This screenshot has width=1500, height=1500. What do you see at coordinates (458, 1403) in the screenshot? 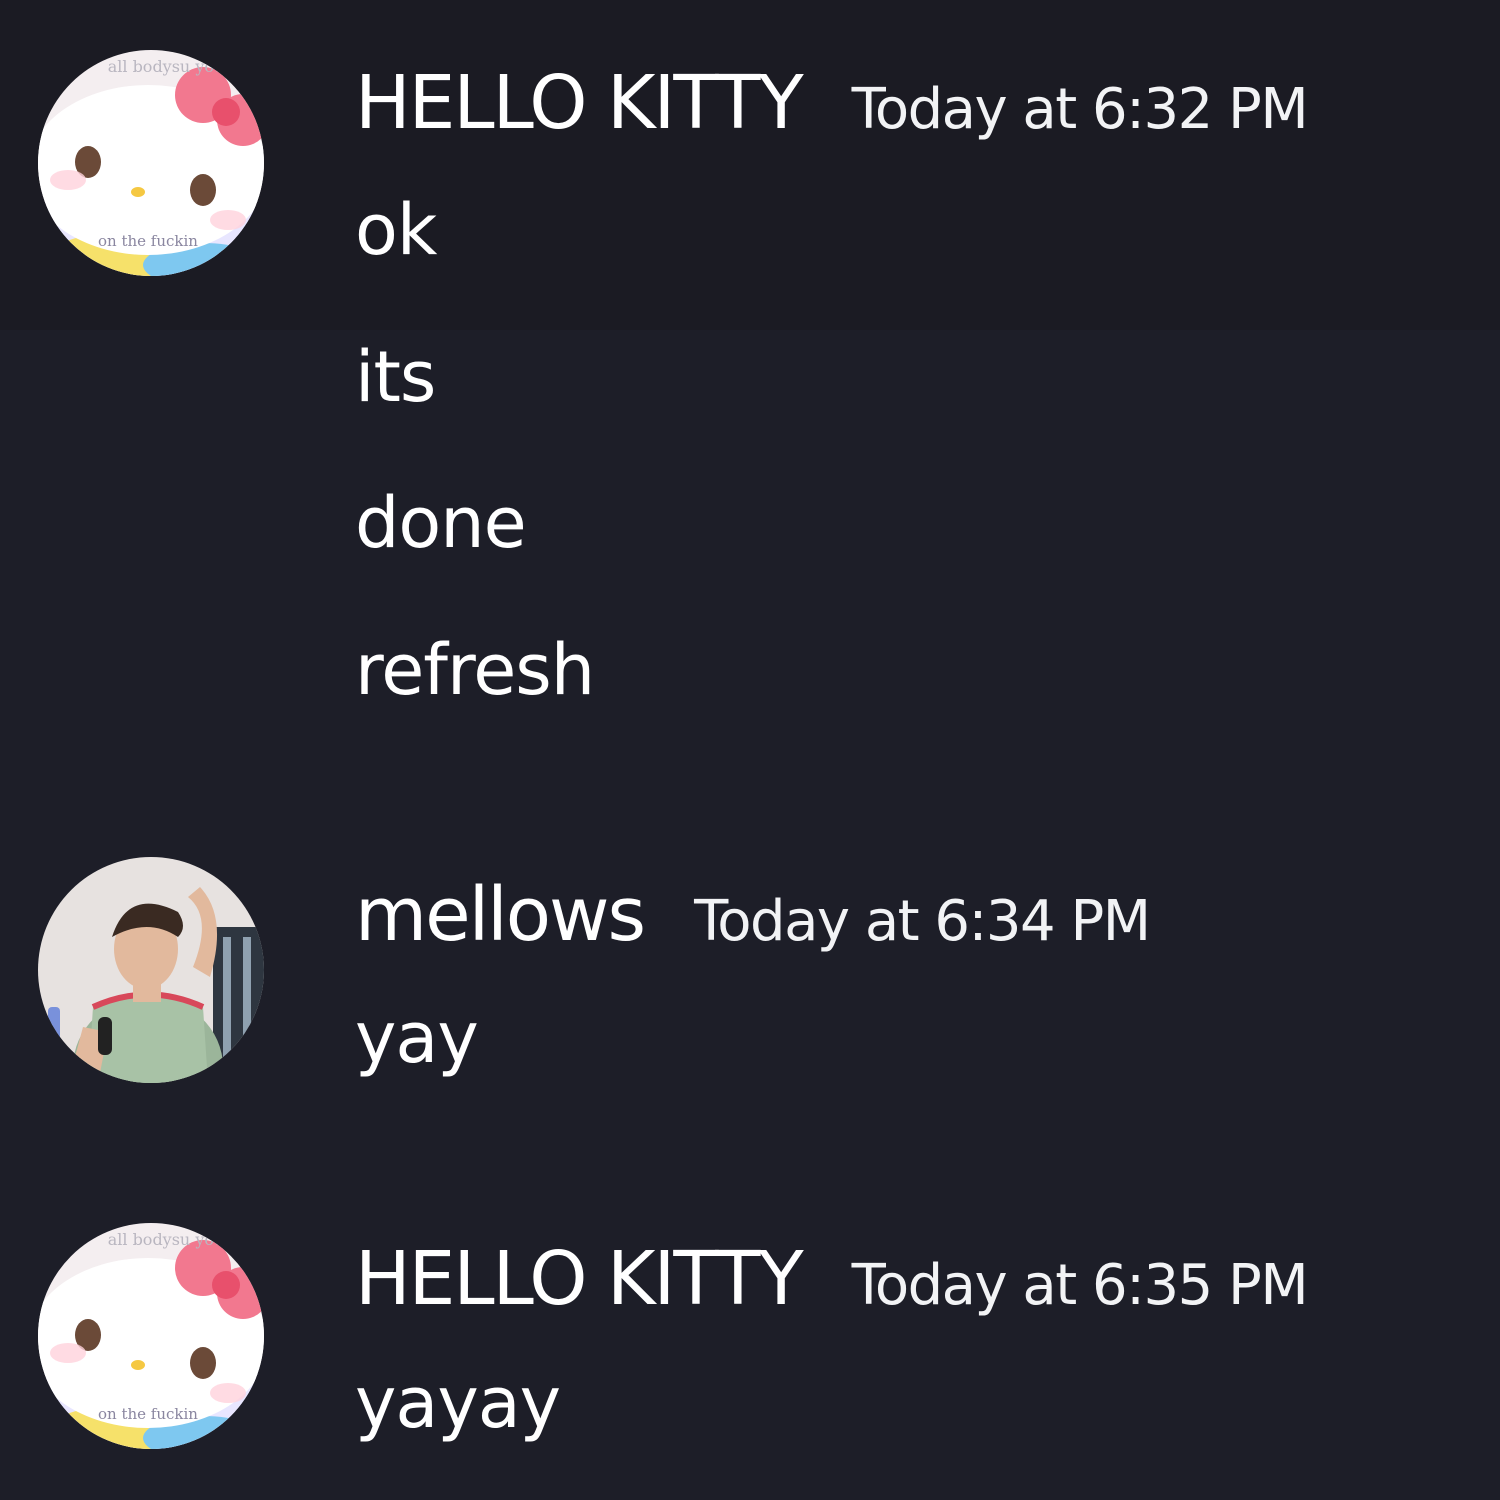
I see `message-text: yayay` at bounding box center [458, 1403].